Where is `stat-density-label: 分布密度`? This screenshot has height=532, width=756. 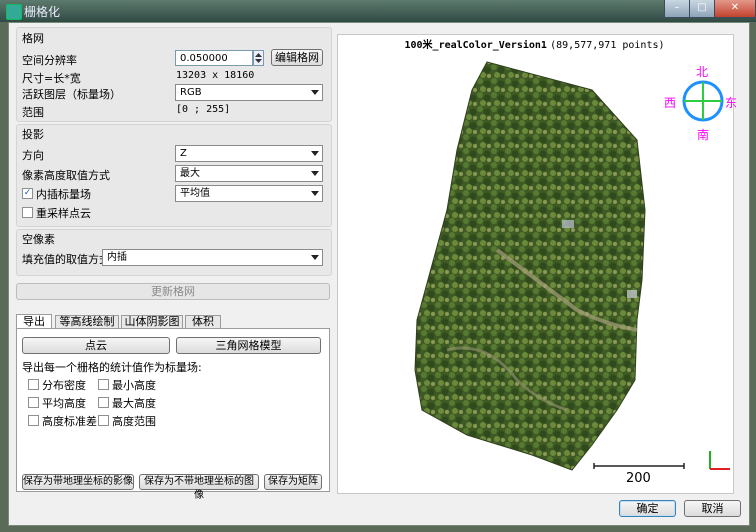 stat-density-label: 分布密度 is located at coordinates (64, 385).